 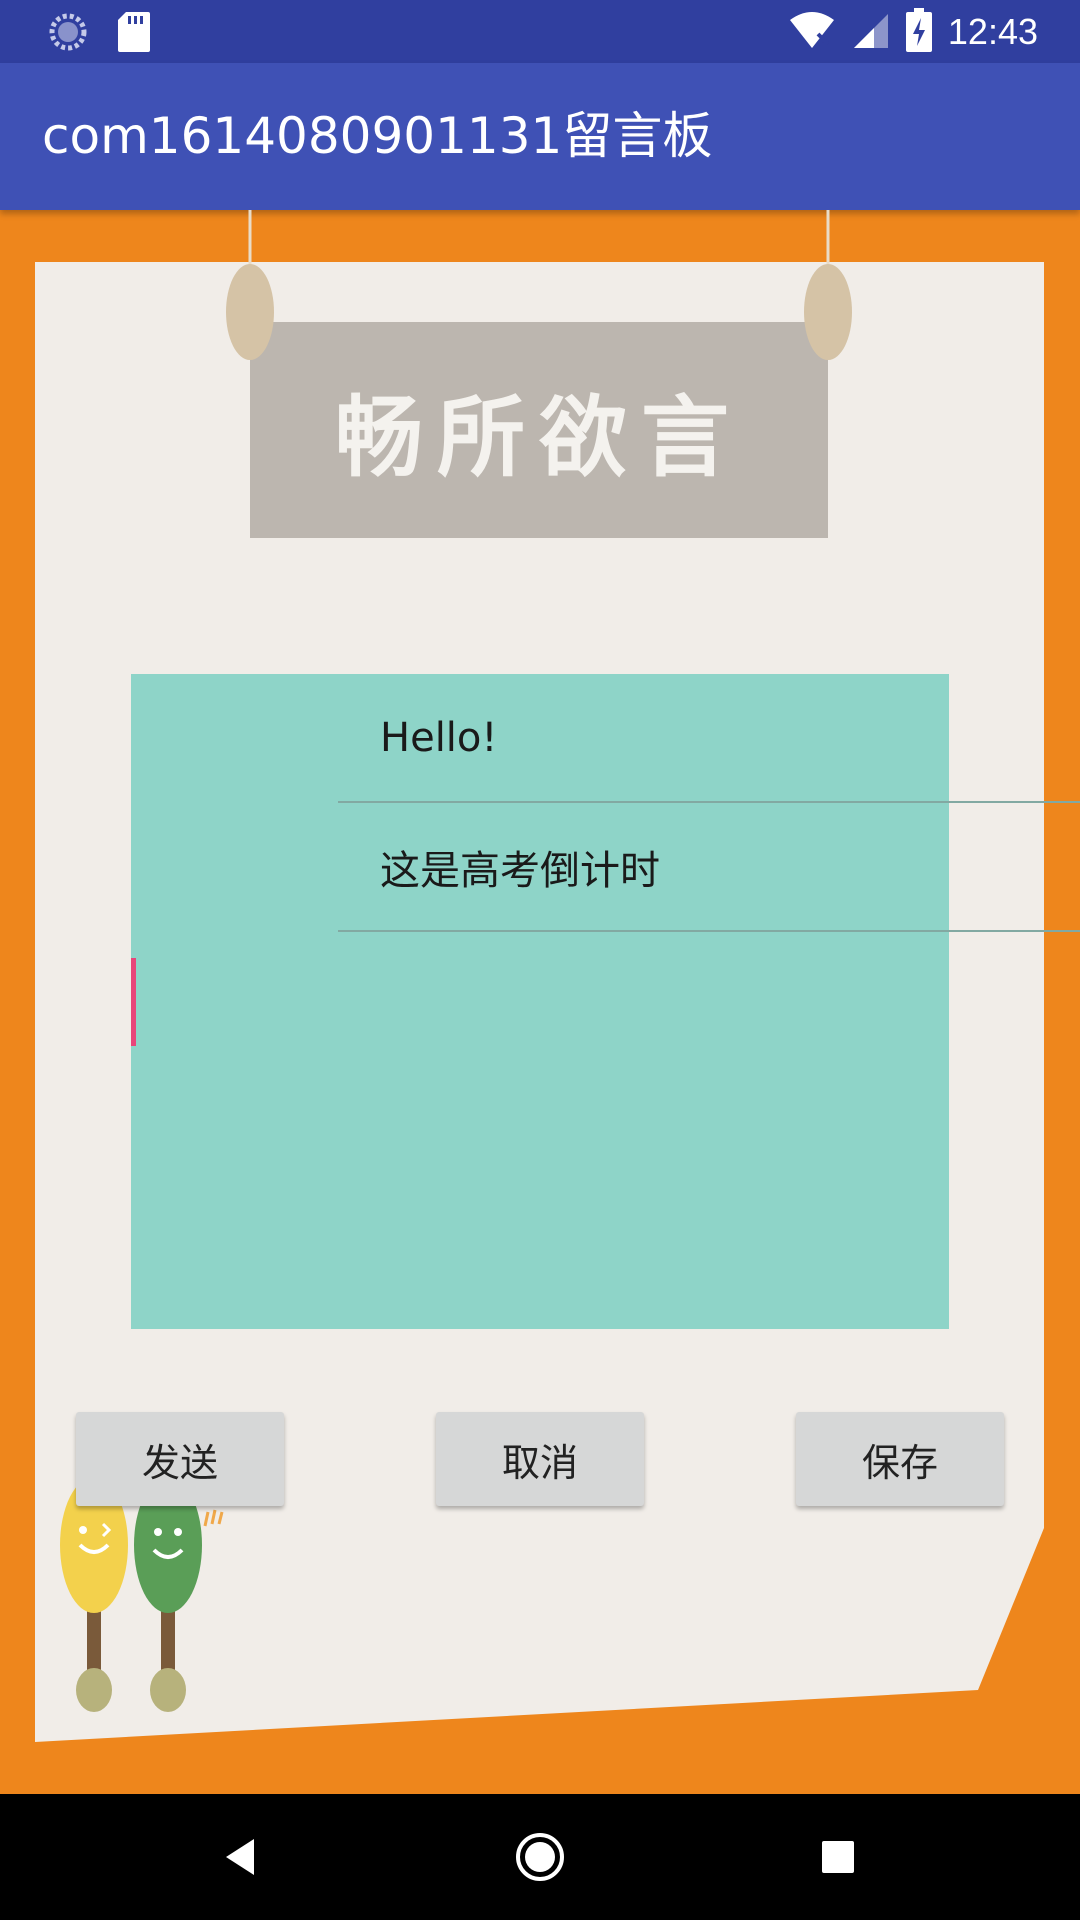 I want to click on message-text: Hello!, so click(x=439, y=737).